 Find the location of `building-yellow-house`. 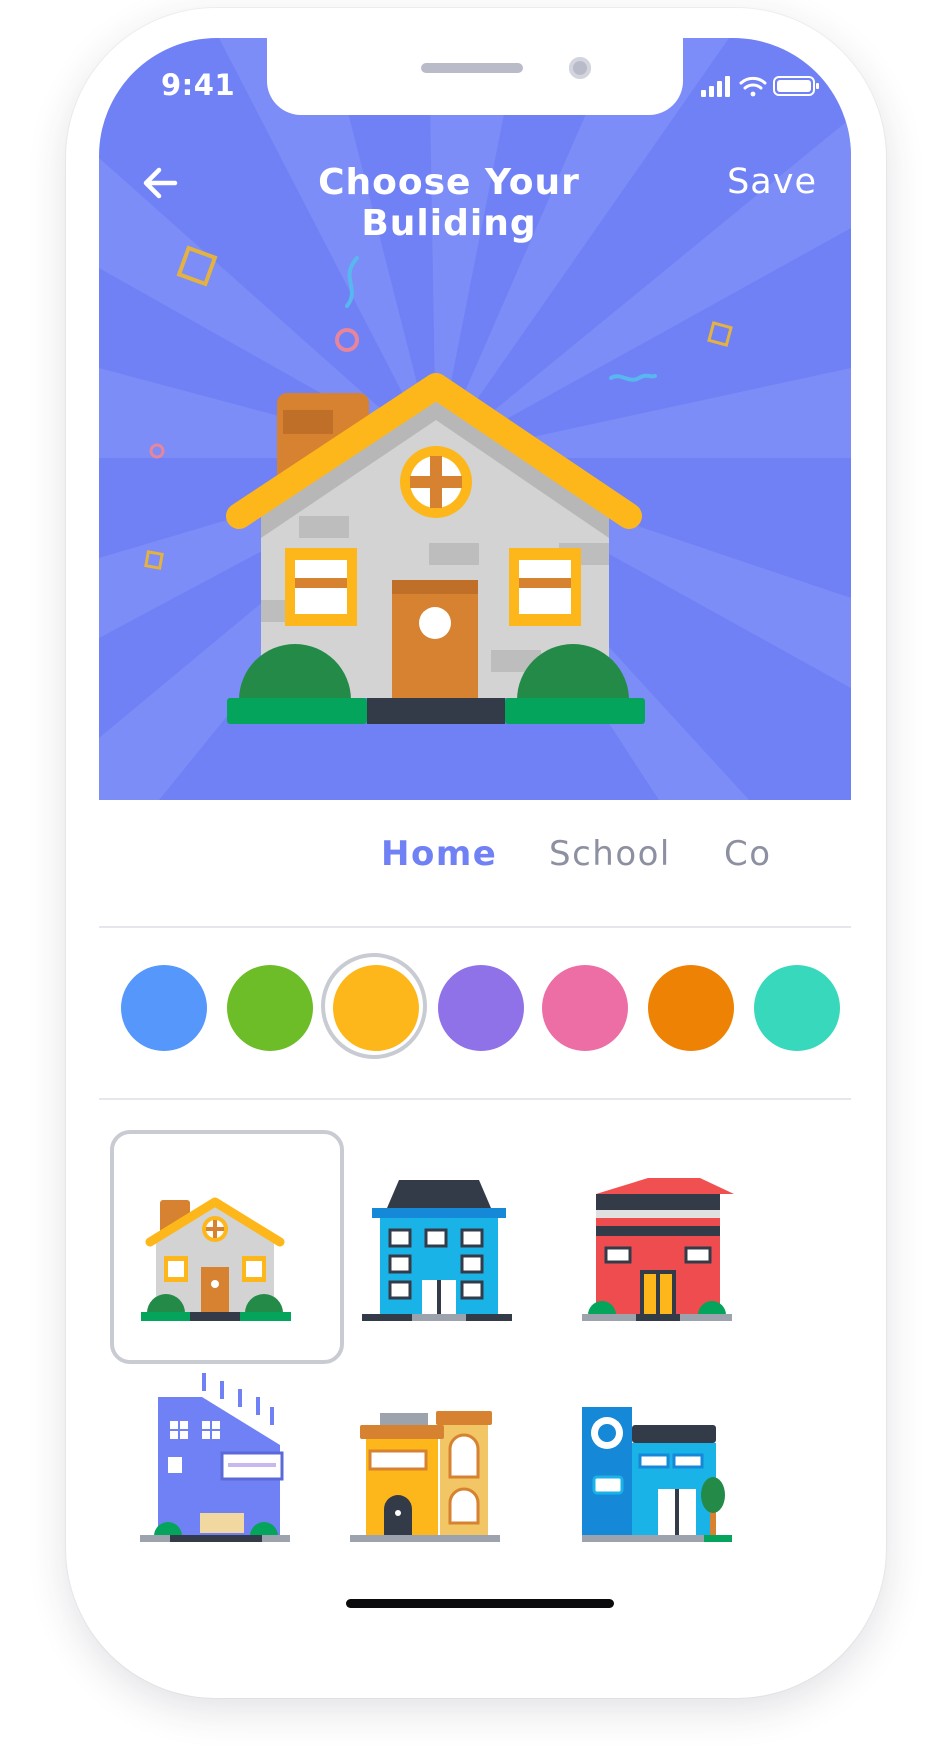

building-yellow-house is located at coordinates (227, 1247).